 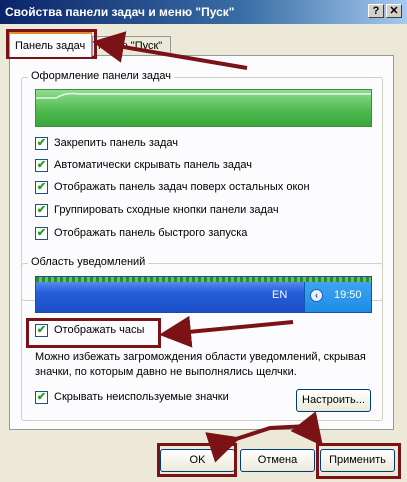 I want to click on option-label: Автоматически скрывать панель задач, so click(x=153, y=165).